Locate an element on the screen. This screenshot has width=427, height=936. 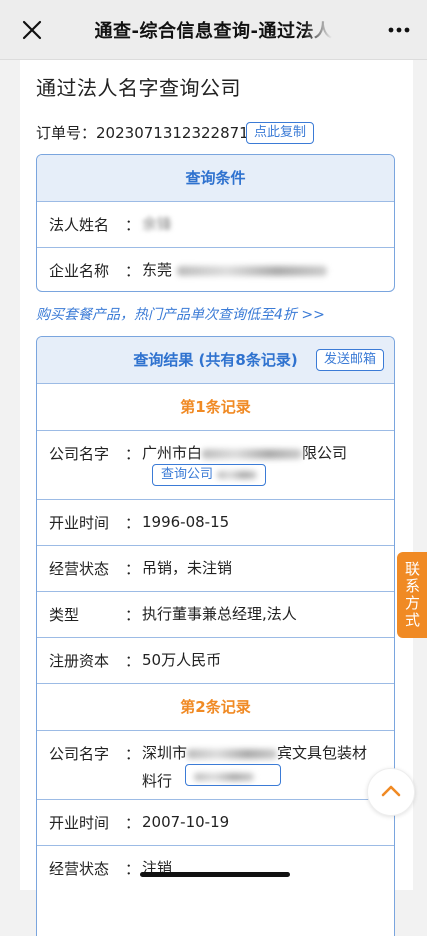
copy-button: 点此复制 is located at coordinates (280, 133).